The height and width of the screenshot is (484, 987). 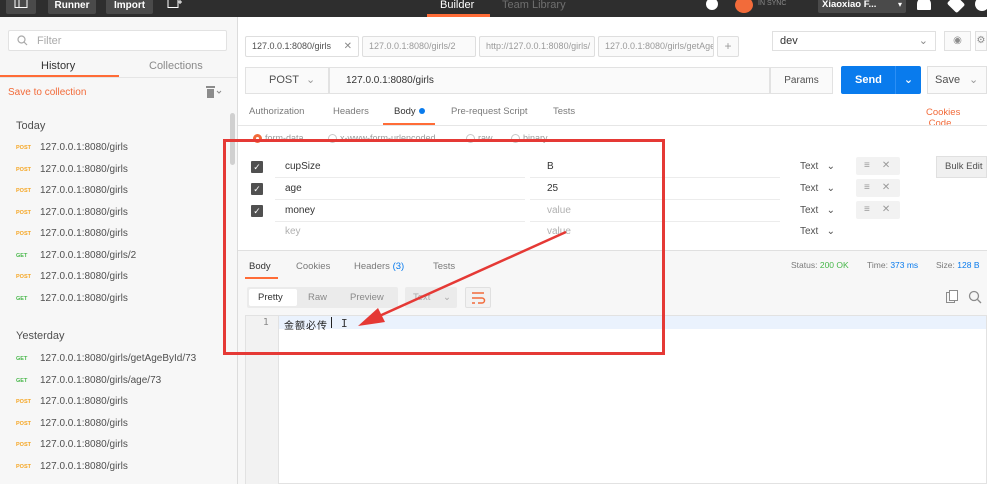 I want to click on runner-button: Runner, so click(x=72, y=7).